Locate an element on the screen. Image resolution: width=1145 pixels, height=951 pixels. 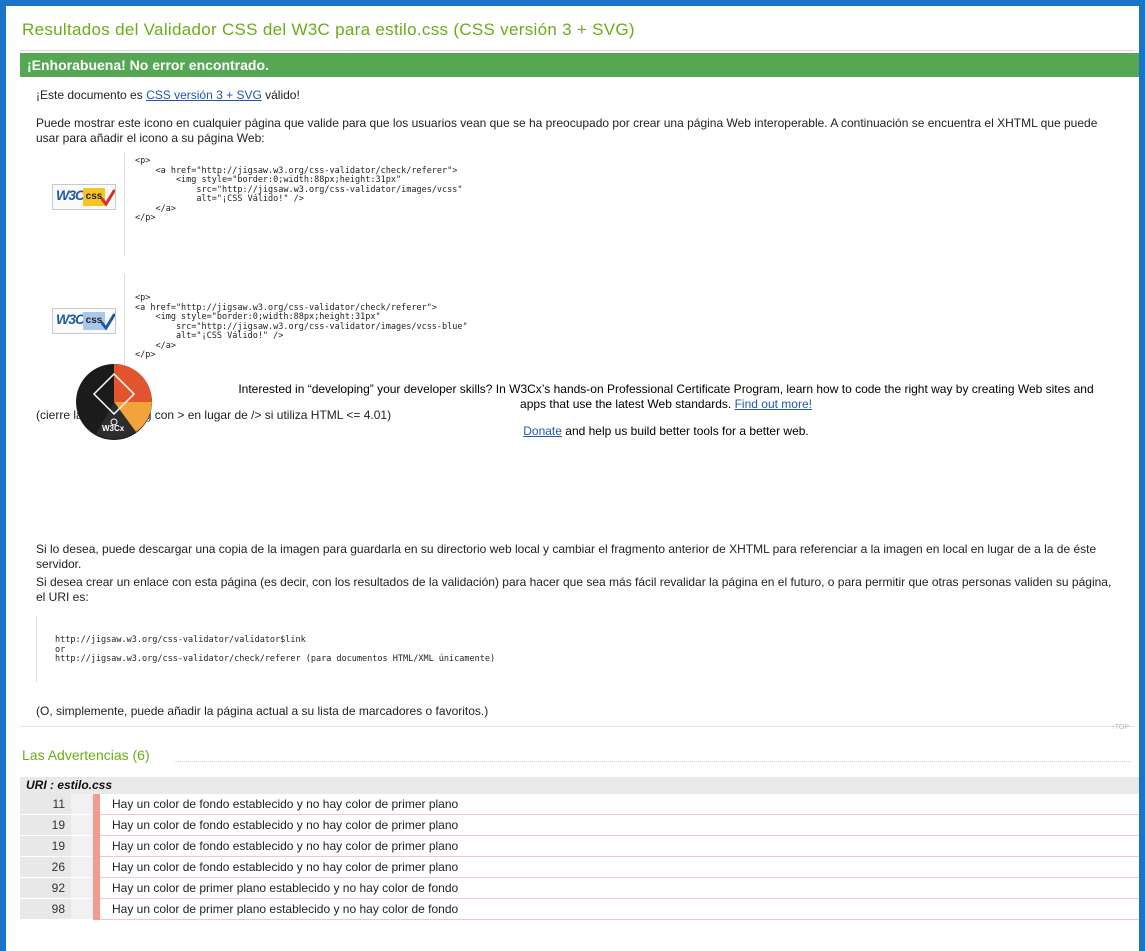
title-divider is located at coordinates (577, 50).